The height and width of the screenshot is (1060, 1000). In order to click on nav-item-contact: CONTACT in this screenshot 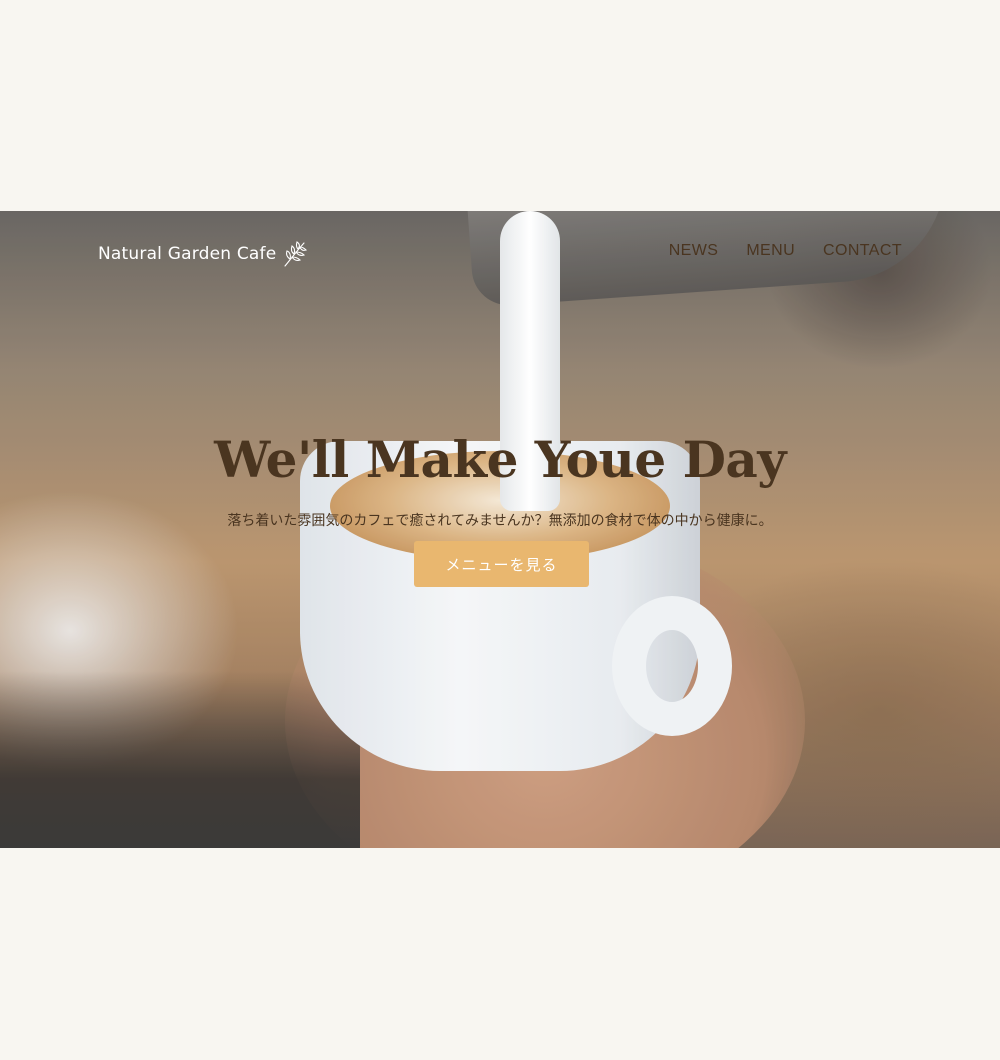, I will do `click(862, 251)`.